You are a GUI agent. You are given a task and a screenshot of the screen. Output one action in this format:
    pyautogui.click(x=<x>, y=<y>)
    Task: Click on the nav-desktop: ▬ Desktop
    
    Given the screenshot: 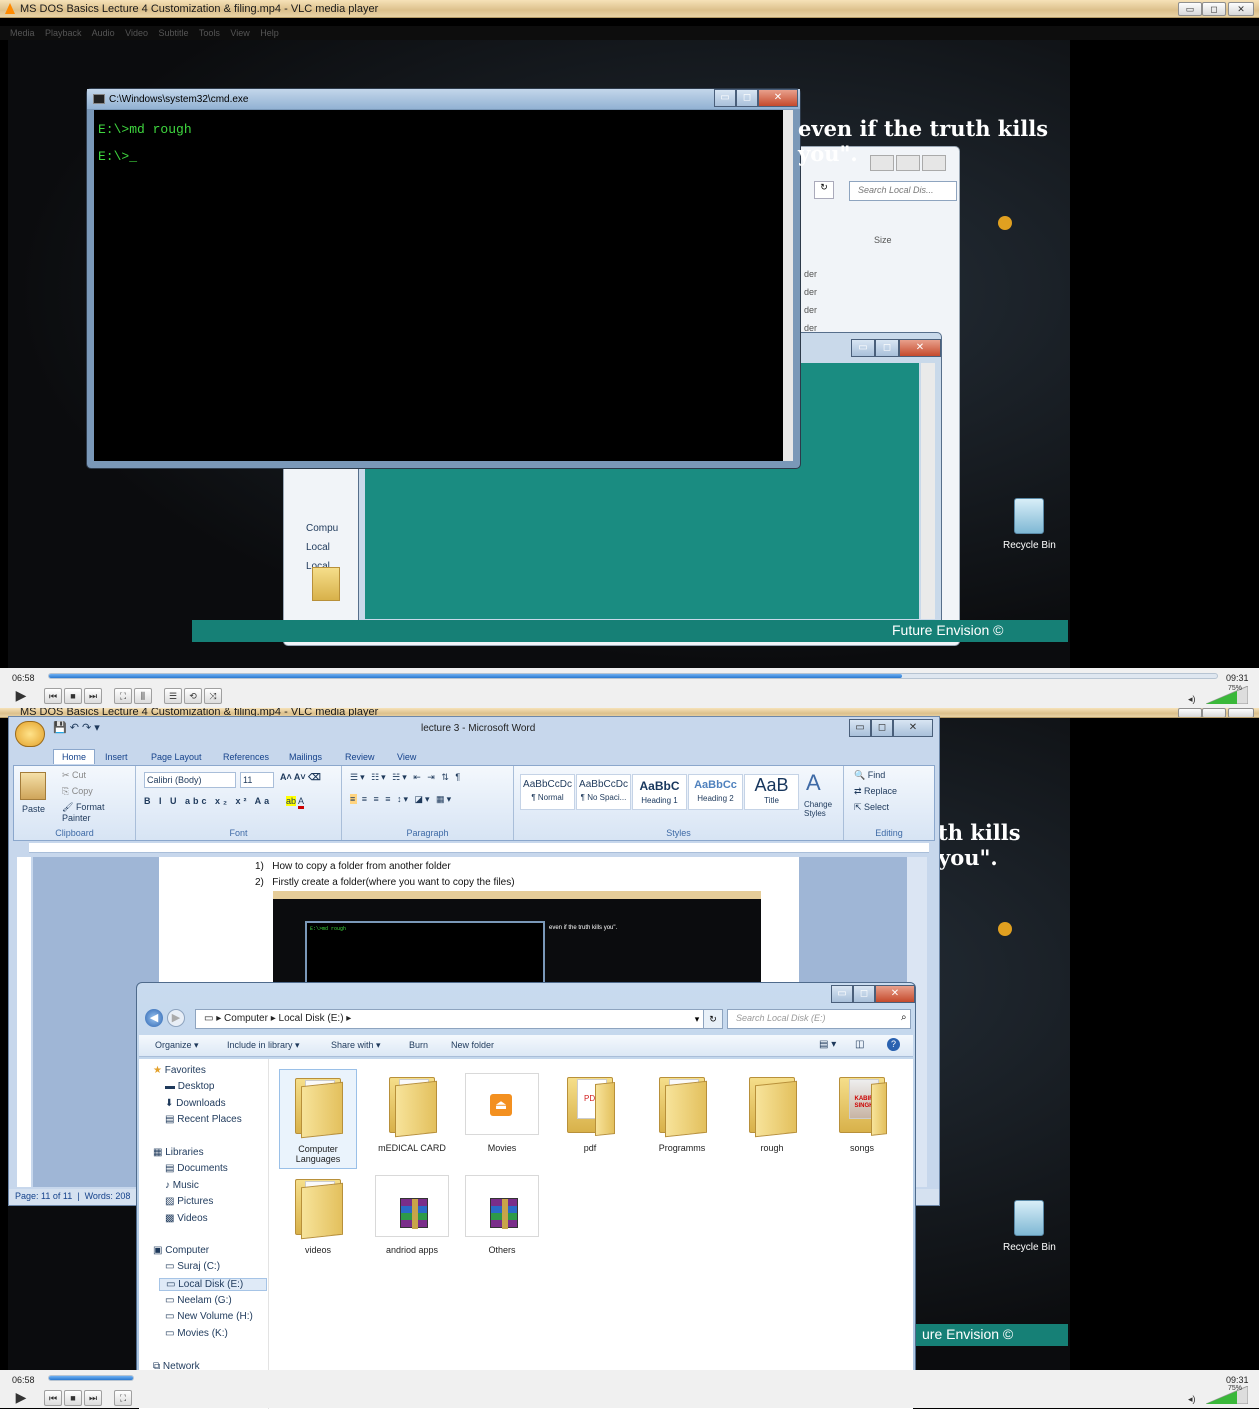 What is the action you would take?
    pyautogui.click(x=189, y=1086)
    